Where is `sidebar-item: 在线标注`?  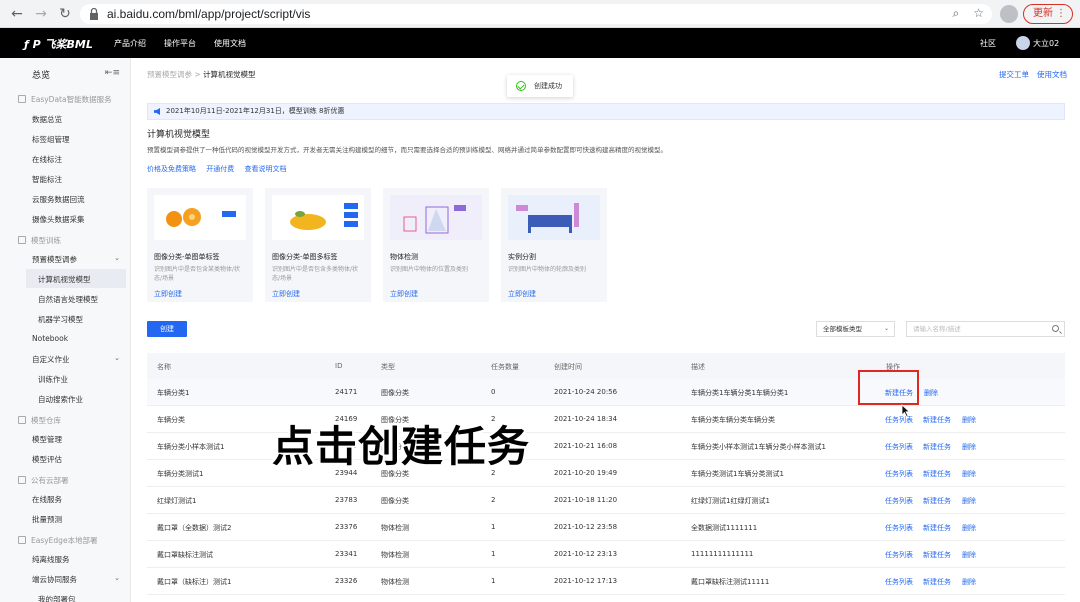
sidebar-item: 在线标注 is located at coordinates (47, 159).